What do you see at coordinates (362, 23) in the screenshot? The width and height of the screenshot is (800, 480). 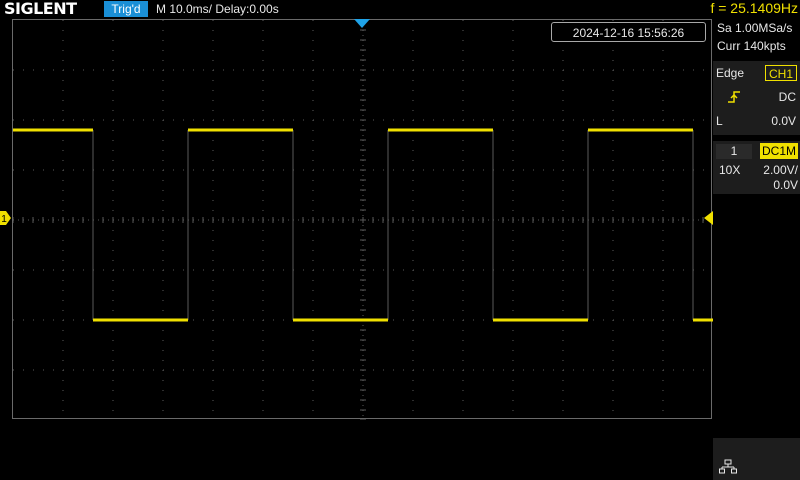 I see `trigger-position-marker` at bounding box center [362, 23].